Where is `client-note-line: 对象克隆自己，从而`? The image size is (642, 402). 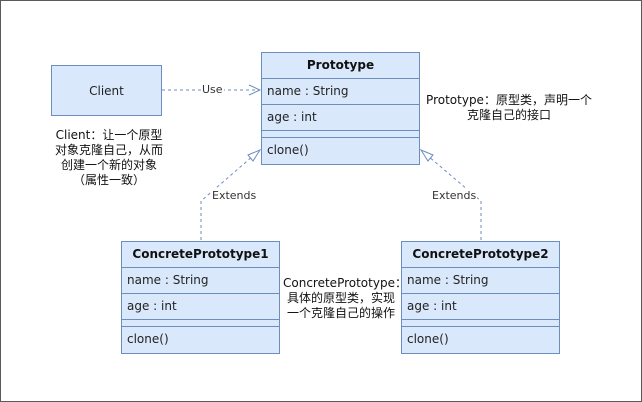 client-note-line: 对象克隆自己，从而 is located at coordinates (108, 150).